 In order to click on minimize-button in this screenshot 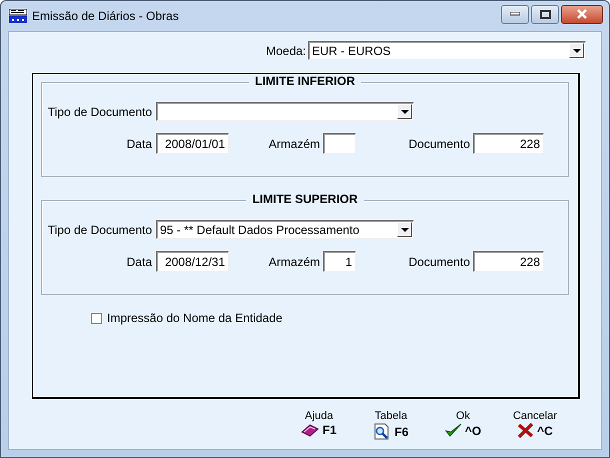, I will do `click(515, 14)`.